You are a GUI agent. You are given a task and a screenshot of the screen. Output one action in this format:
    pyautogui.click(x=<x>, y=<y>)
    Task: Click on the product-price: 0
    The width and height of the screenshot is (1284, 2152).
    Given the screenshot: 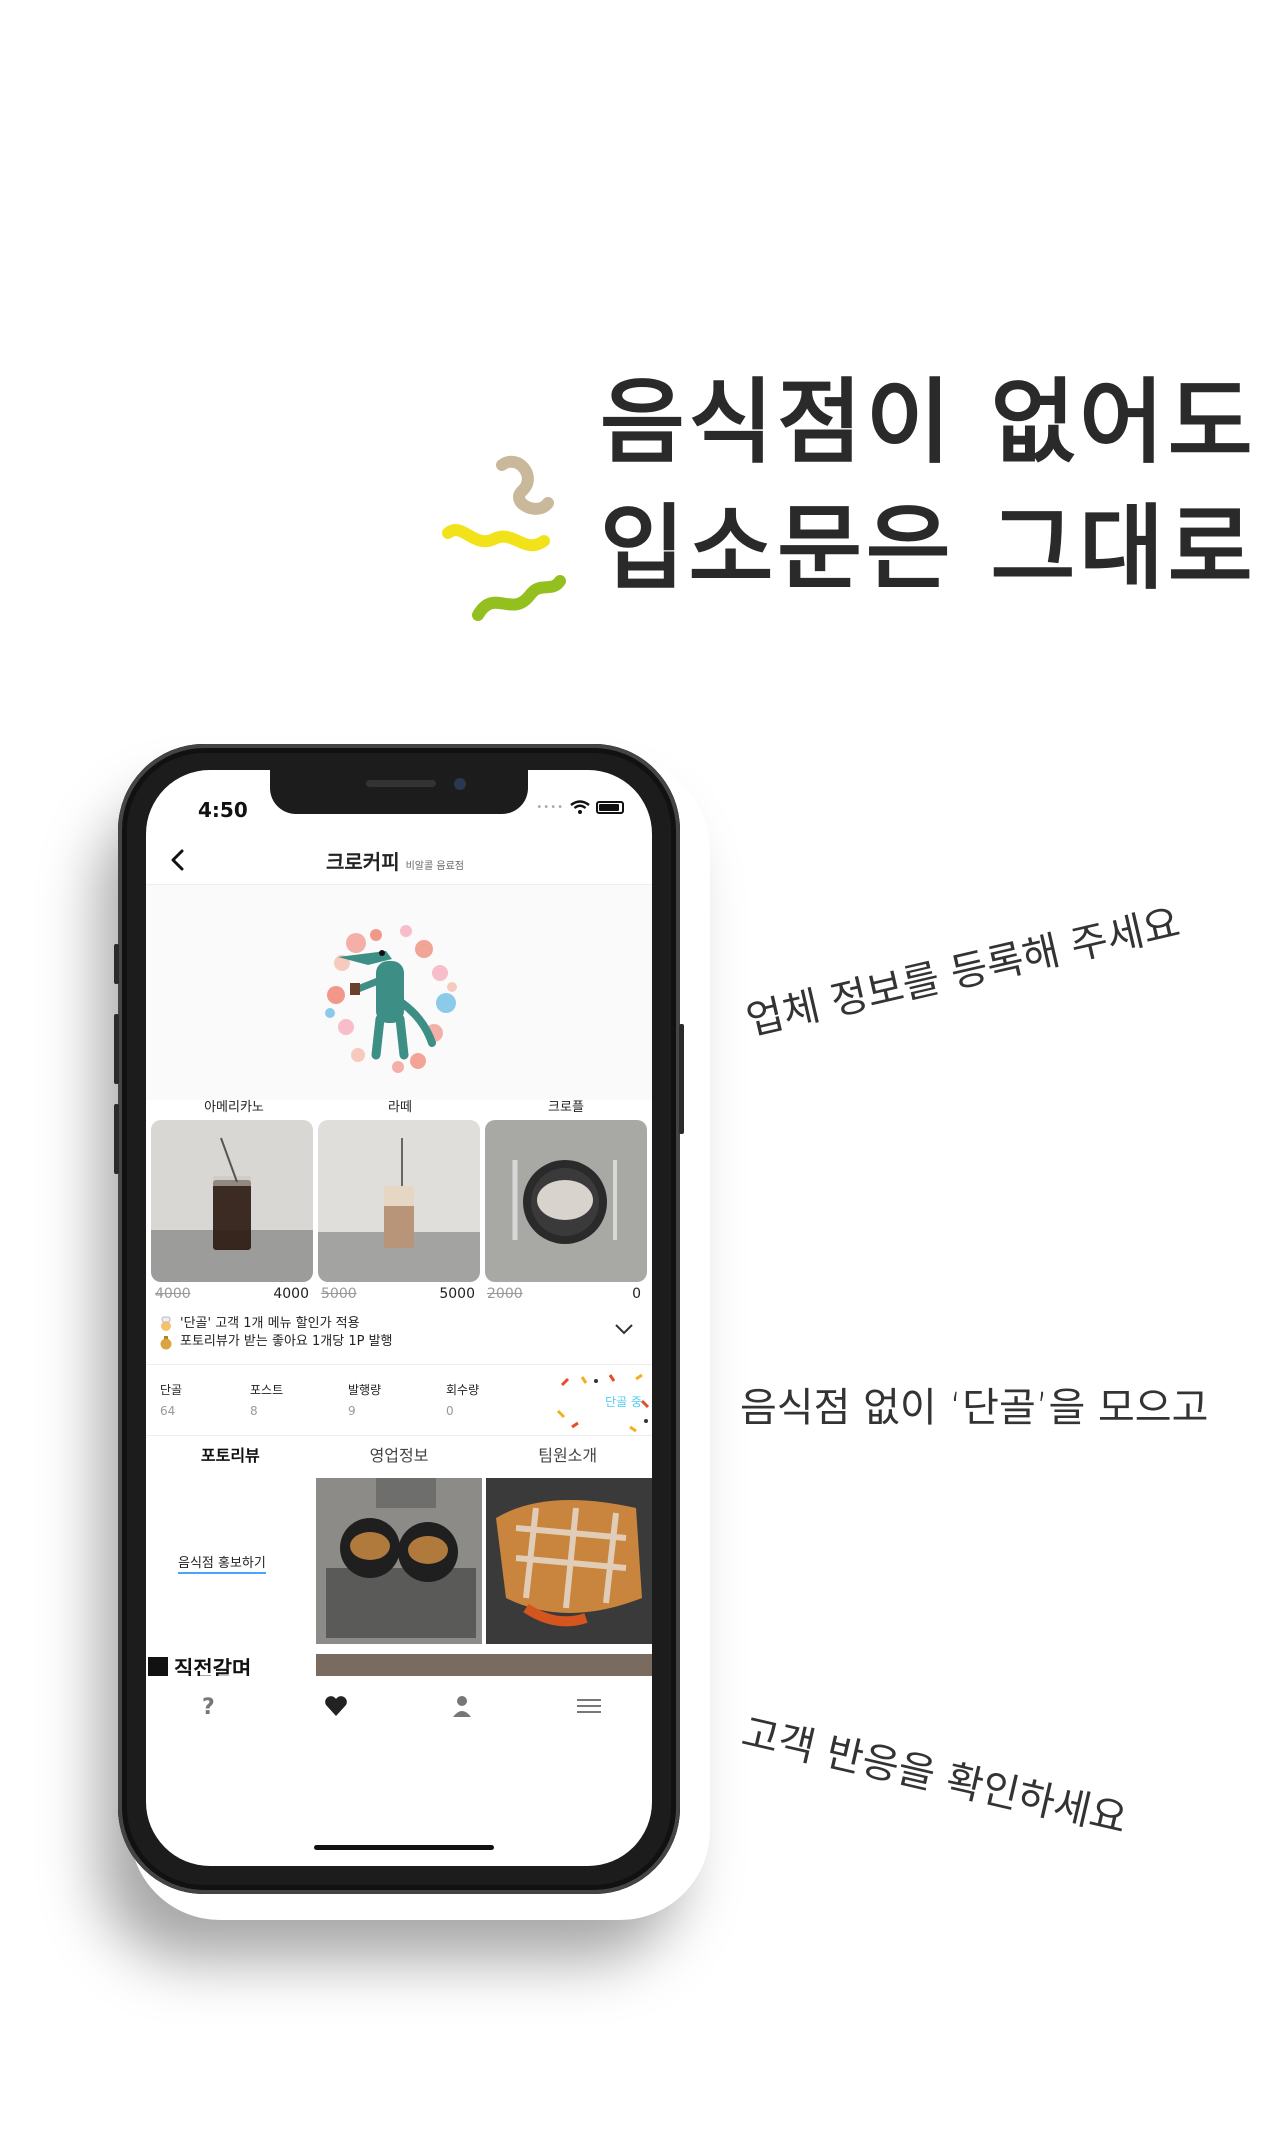 What is the action you would take?
    pyautogui.click(x=636, y=1294)
    